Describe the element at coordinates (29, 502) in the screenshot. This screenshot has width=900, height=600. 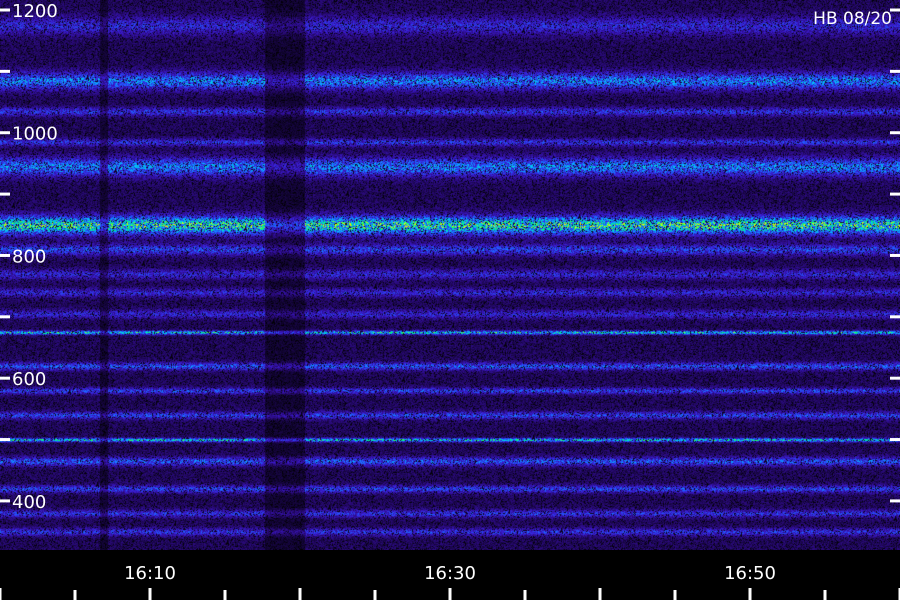
I see `y-tick-label-400: 400` at that location.